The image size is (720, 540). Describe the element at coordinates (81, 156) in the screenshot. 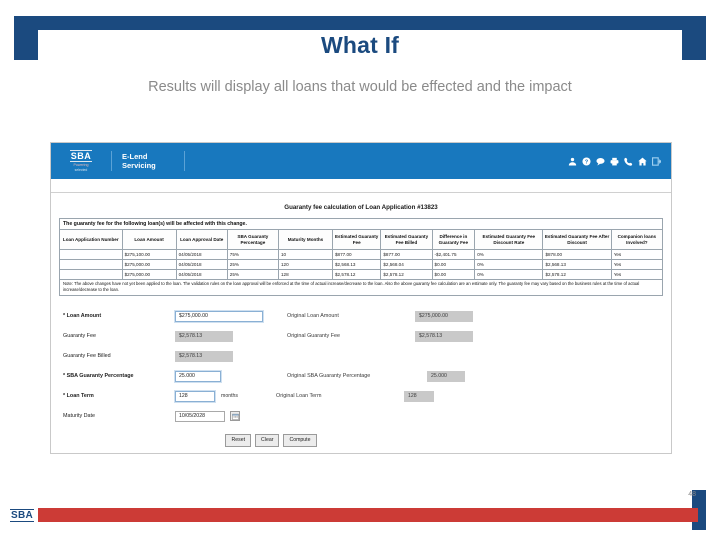

I see `sba-logo-text: SBA` at that location.